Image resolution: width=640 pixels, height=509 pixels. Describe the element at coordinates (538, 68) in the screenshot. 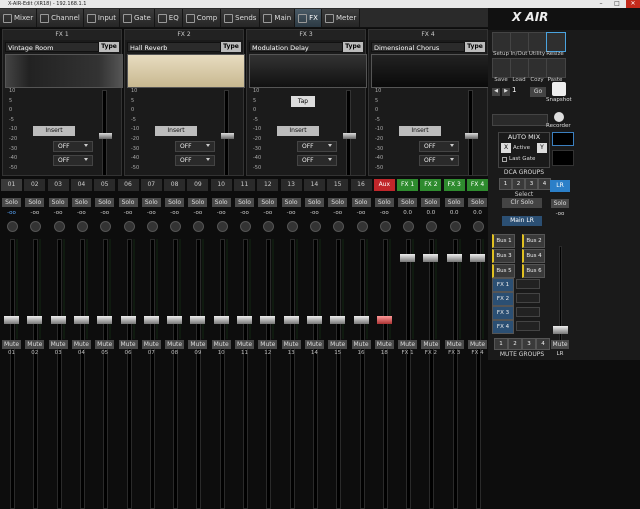

I see `copy-icon` at that location.